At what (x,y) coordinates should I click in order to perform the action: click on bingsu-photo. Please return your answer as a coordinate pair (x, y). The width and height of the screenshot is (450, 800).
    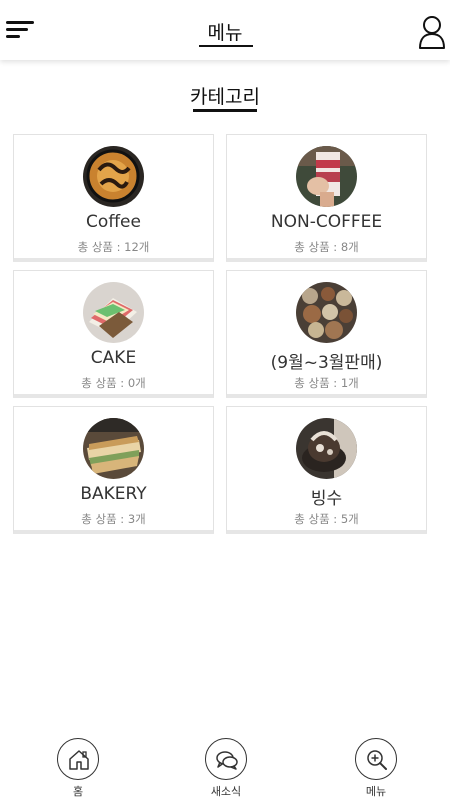
    Looking at the image, I should click on (326, 448).